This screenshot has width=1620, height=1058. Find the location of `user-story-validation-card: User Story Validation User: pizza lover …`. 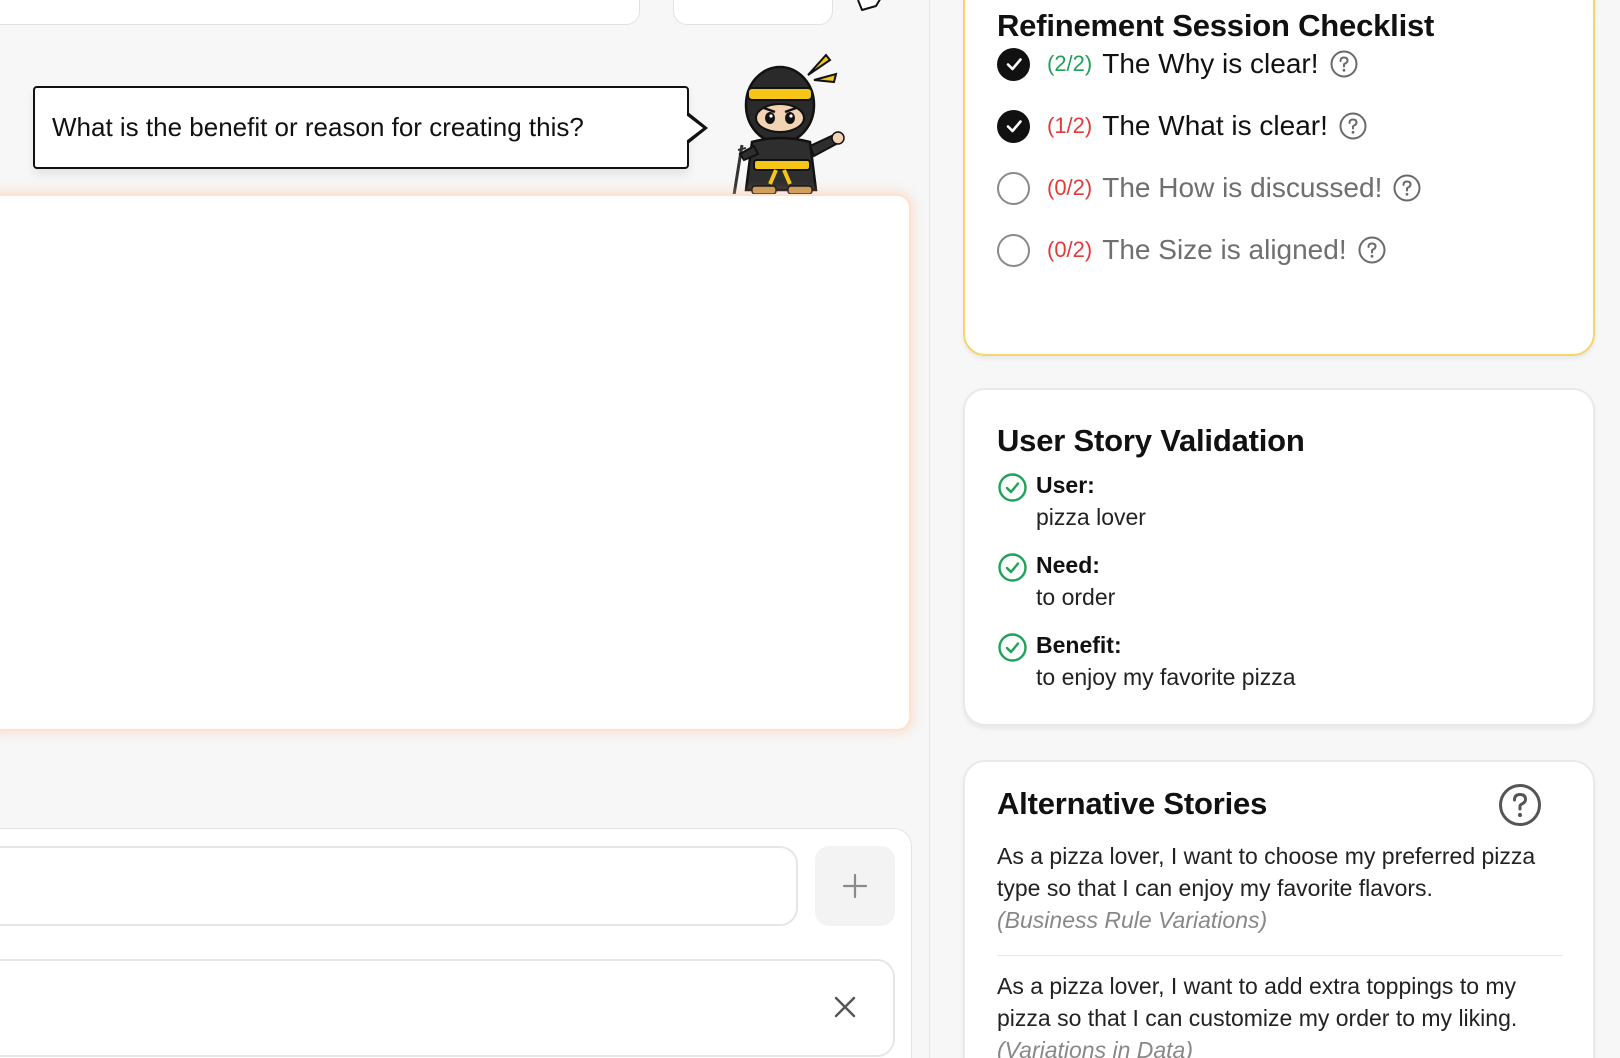

user-story-validation-card: User Story Validation User: pizza lover … is located at coordinates (1279, 557).